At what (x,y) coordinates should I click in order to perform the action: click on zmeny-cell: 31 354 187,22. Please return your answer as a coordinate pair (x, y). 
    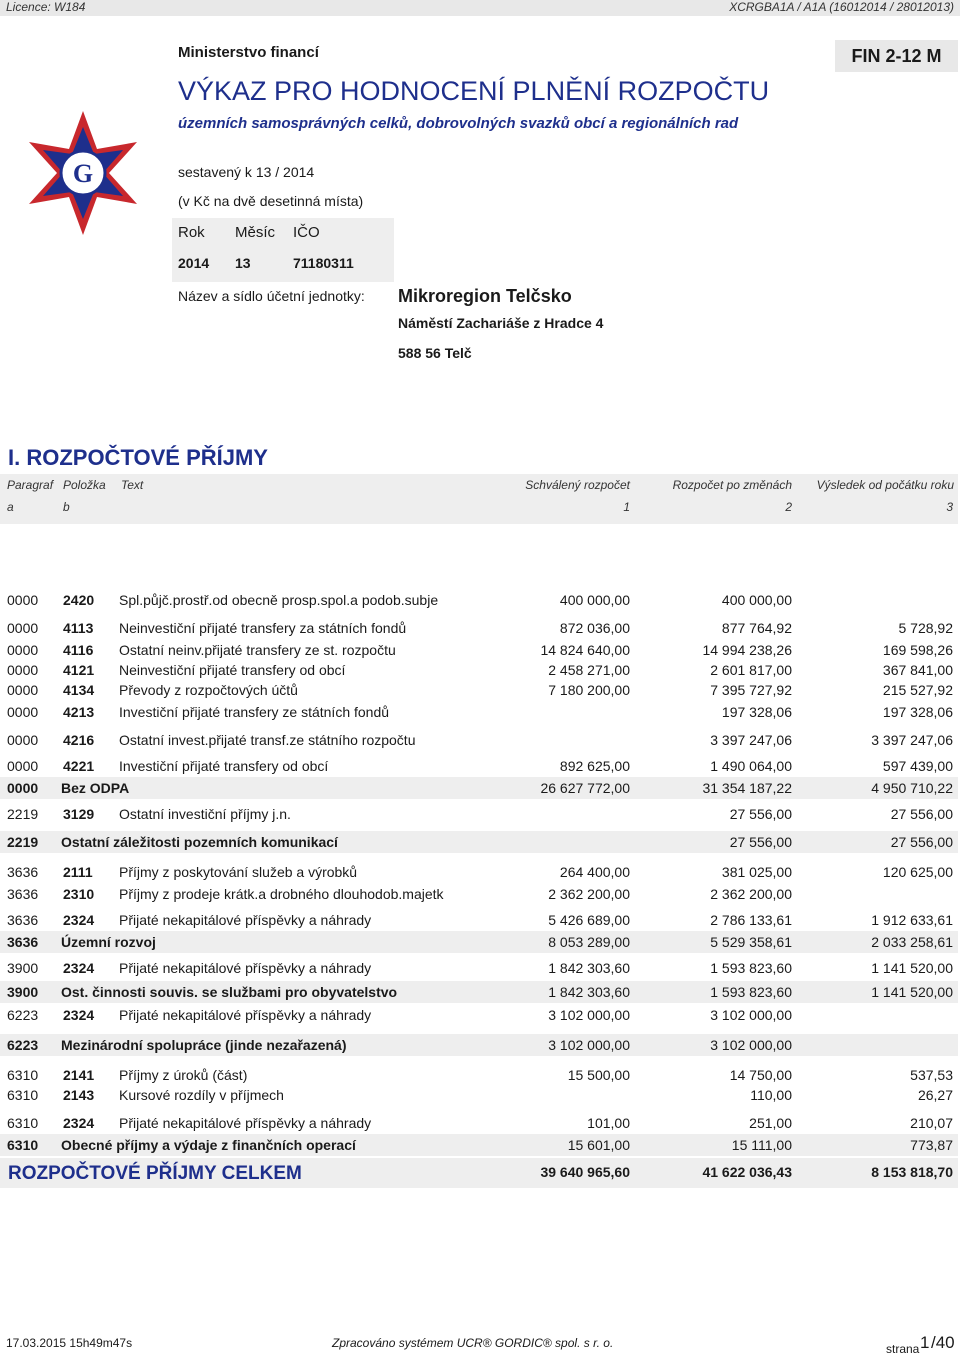
    Looking at the image, I should click on (747, 788).